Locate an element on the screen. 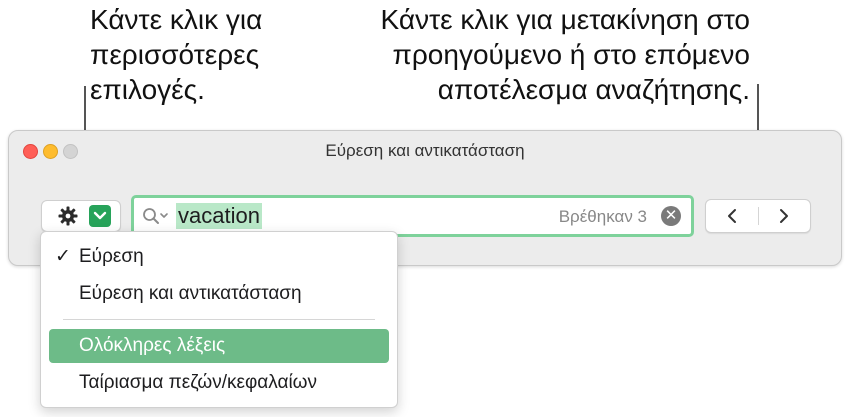 This screenshot has height=417, width=849. menu-item-find-replace: Εύρεση και αντικατάσταση is located at coordinates (219, 294).